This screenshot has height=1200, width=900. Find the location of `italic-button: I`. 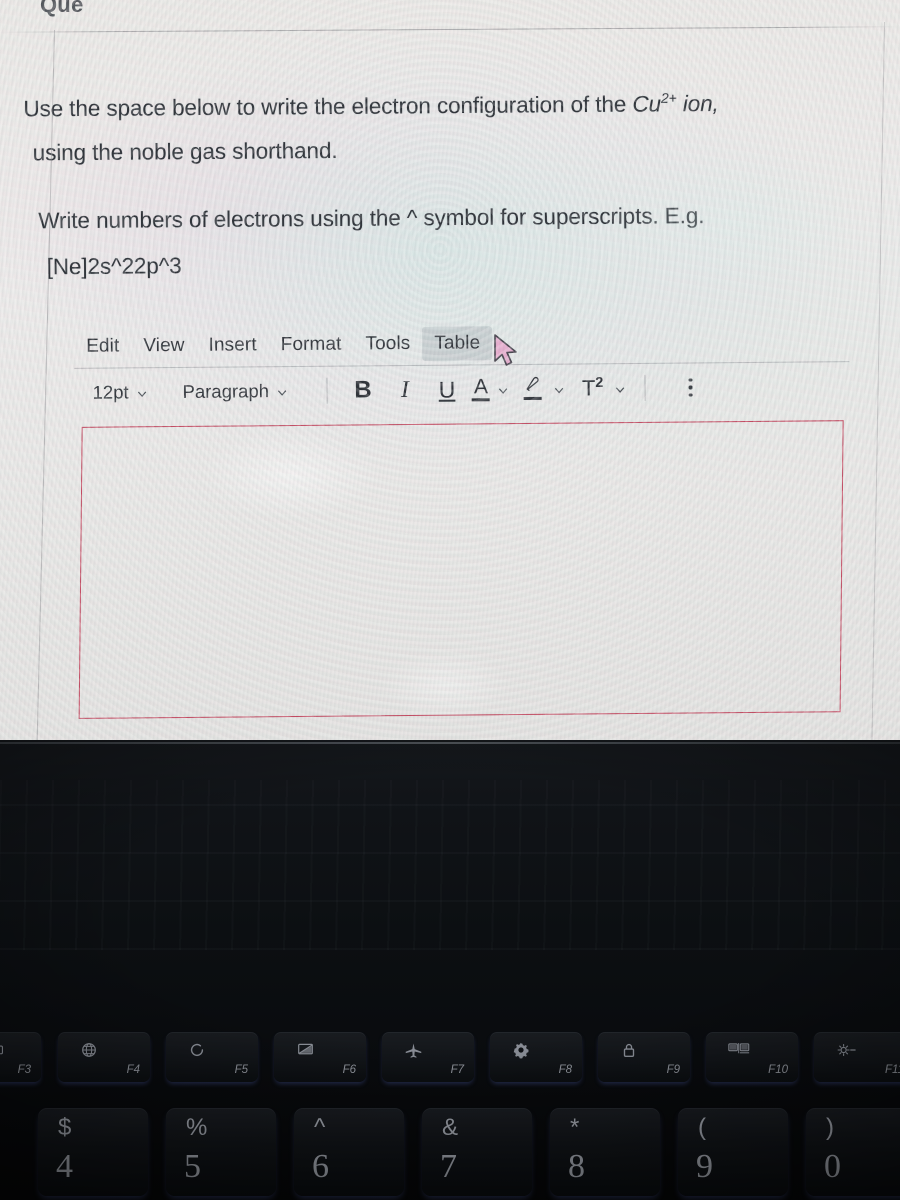

italic-button: I is located at coordinates (405, 390).